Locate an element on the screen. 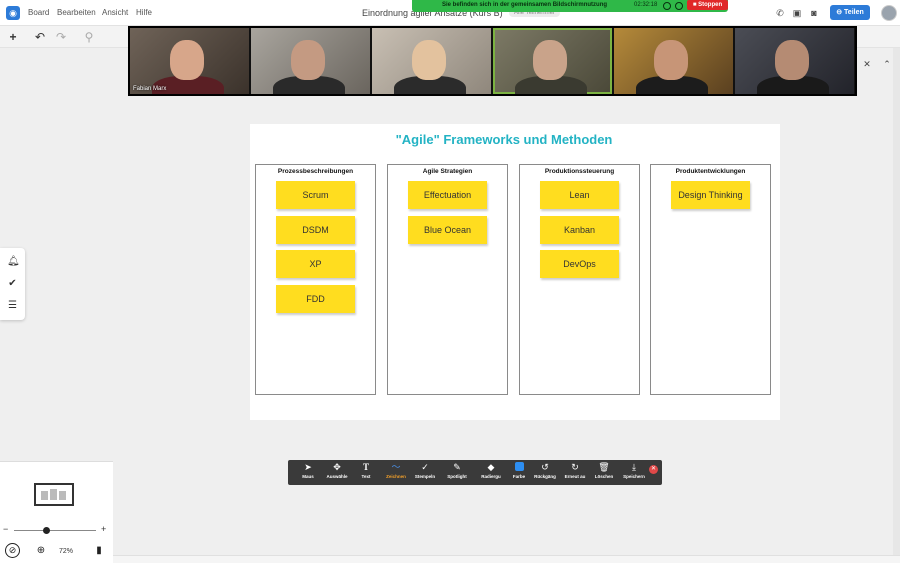 The image size is (900, 563). save-tool-button: ⤓ Speichern is located at coordinates (634, 472).